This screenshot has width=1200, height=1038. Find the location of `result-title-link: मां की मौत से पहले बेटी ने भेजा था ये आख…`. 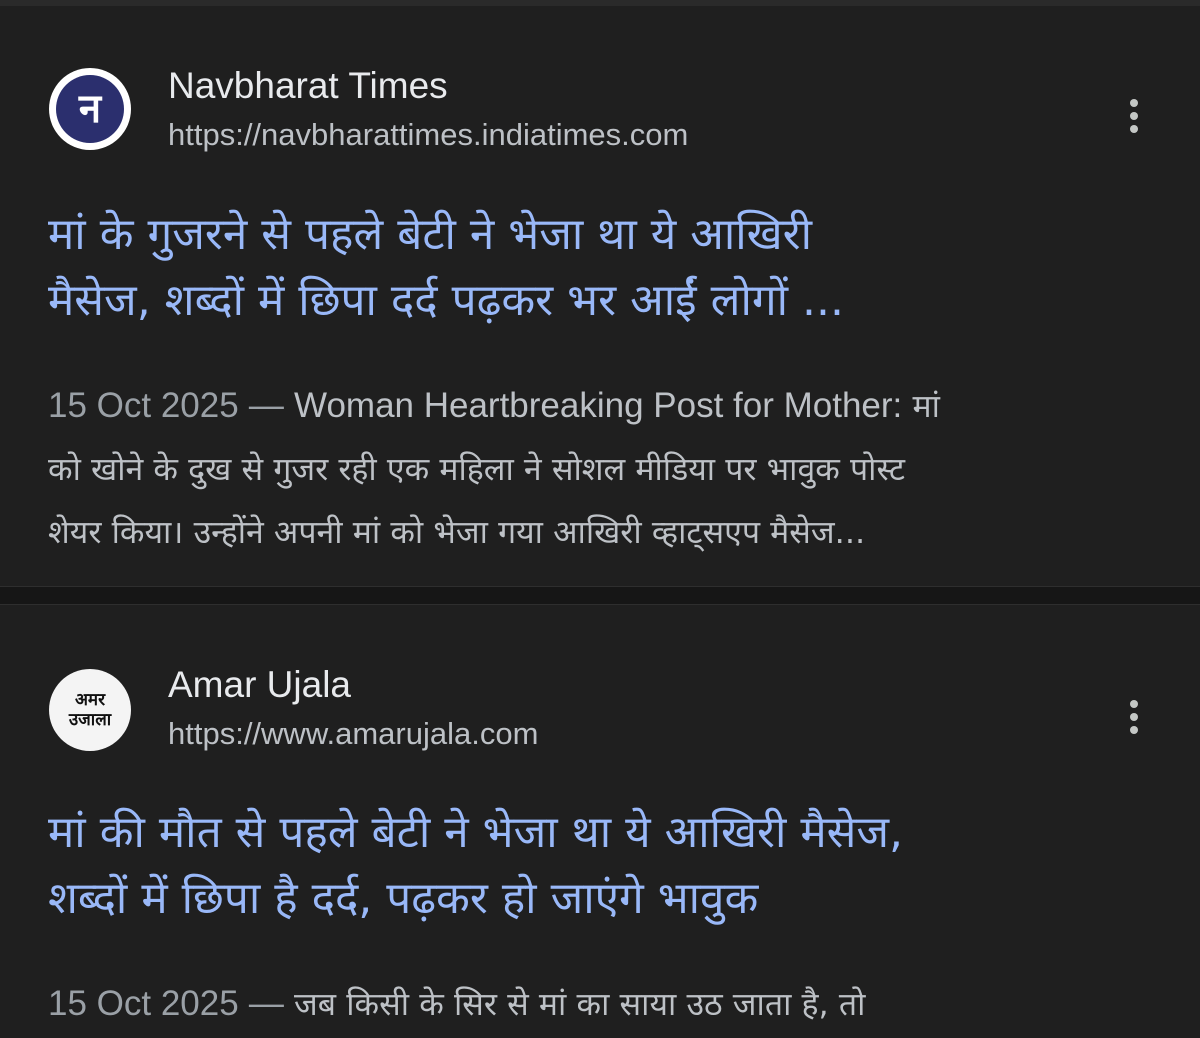

result-title-link: मां की मौत से पहले बेटी ने भेजा था ये आख… is located at coordinates (603, 866).